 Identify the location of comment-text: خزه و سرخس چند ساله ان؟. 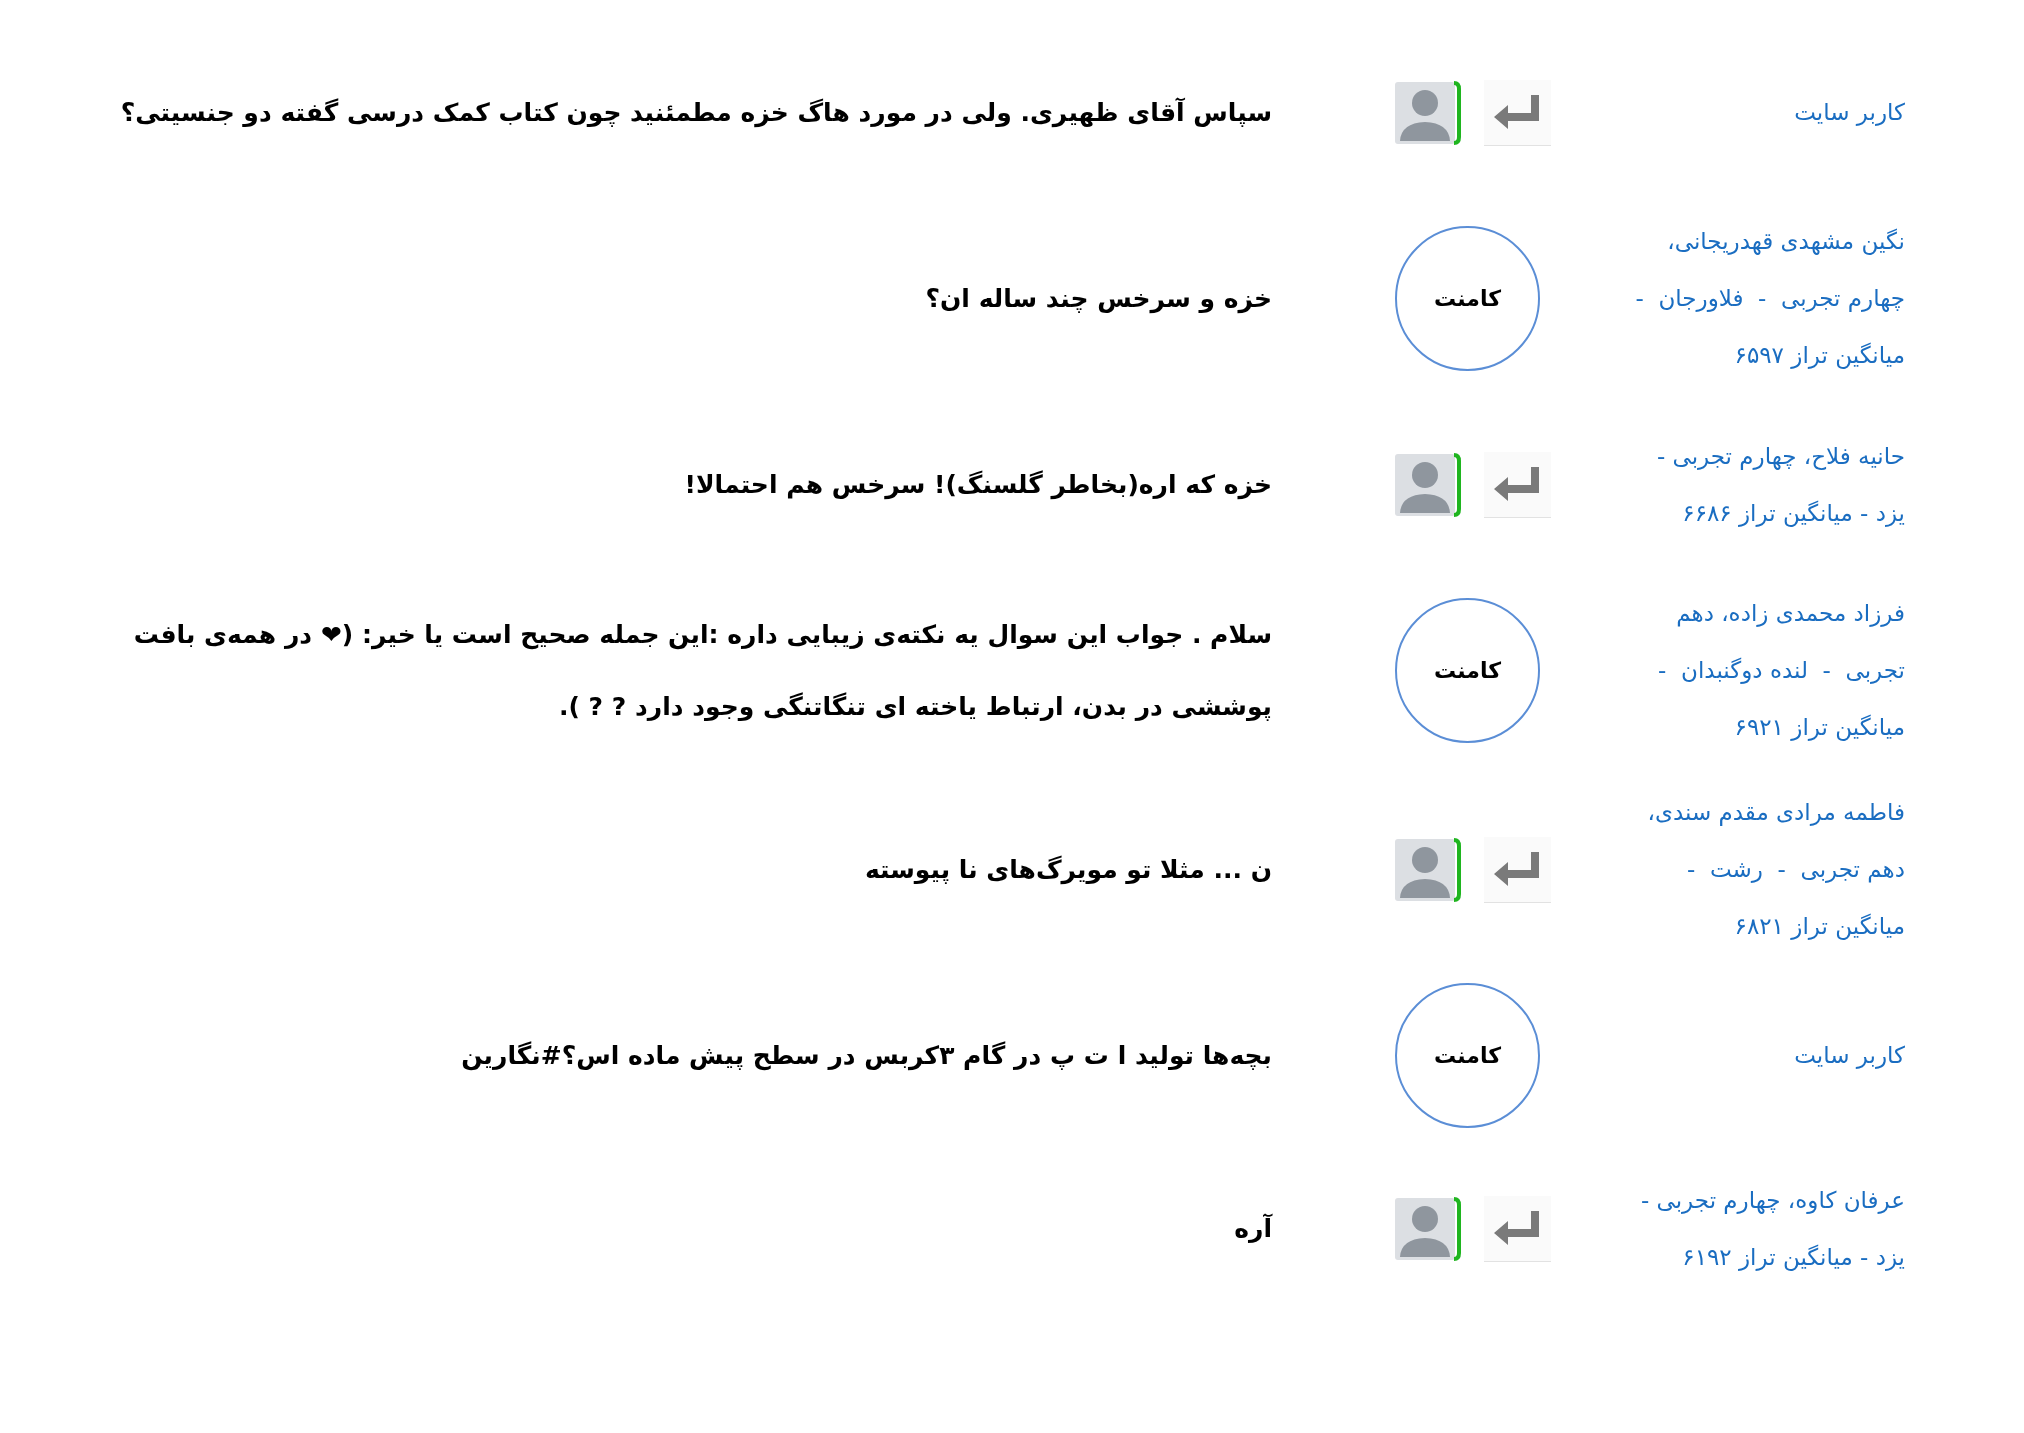
(1098, 299).